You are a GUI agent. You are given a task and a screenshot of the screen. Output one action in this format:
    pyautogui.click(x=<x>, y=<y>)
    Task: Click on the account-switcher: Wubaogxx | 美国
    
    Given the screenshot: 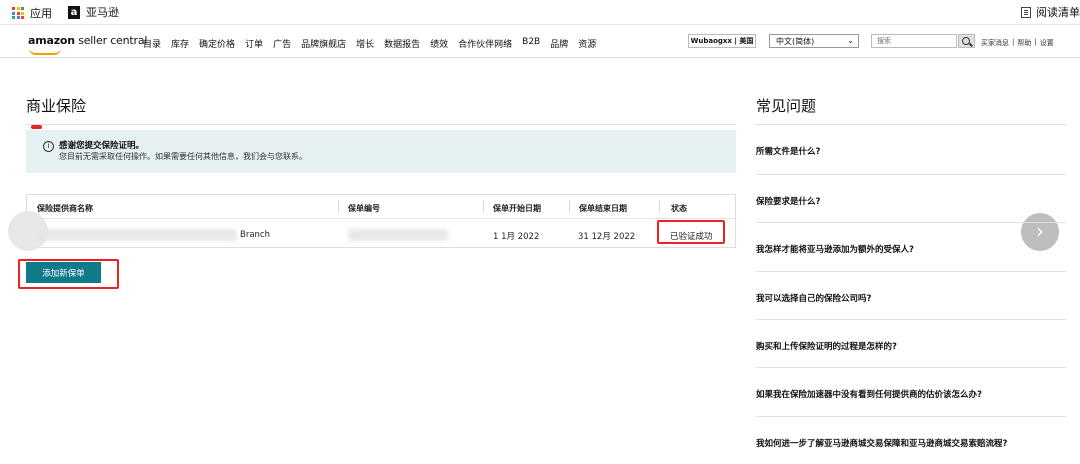 What is the action you would take?
    pyautogui.click(x=722, y=41)
    